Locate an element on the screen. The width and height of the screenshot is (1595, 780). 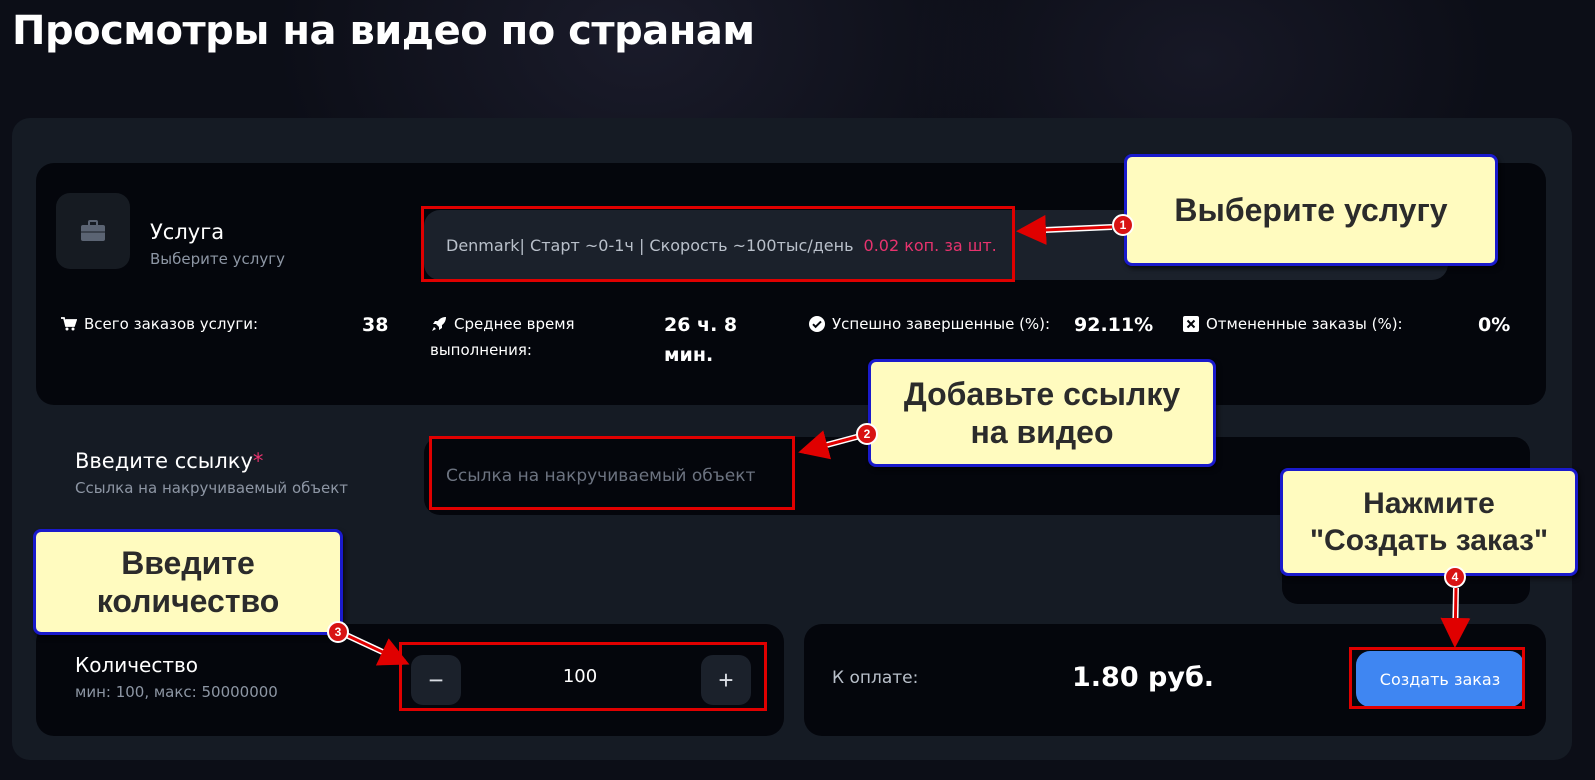
callout-select-service: Выберите услугу is located at coordinates (1311, 210).